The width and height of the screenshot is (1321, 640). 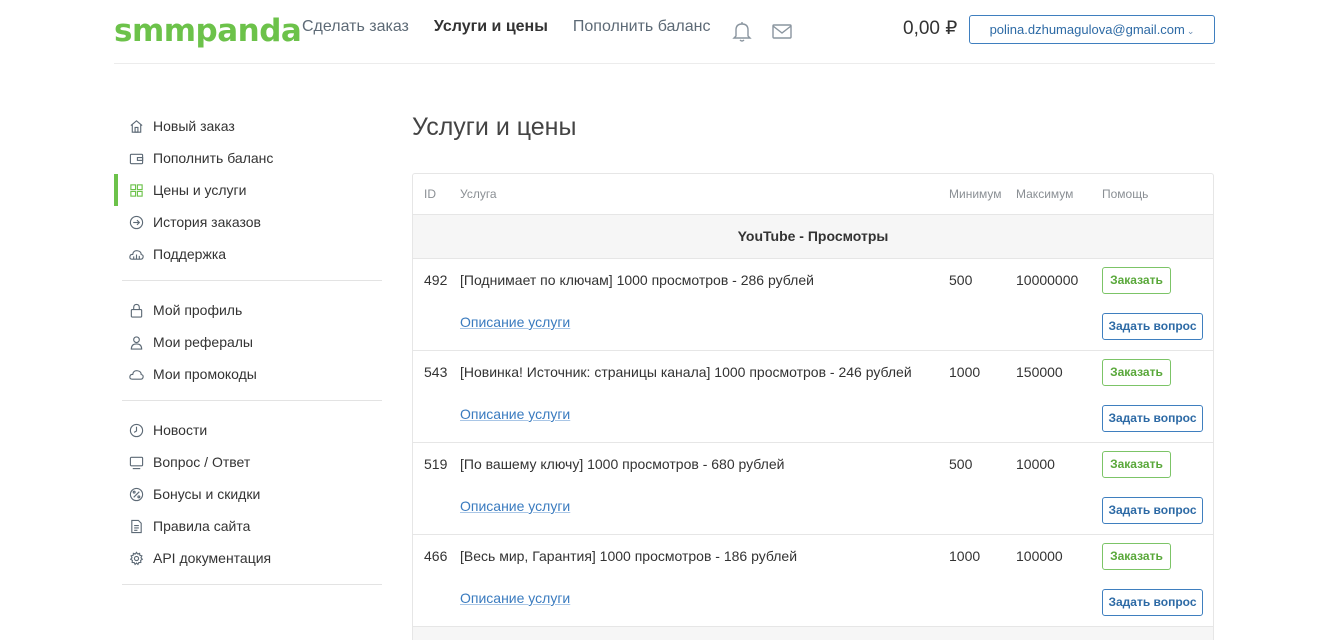 I want to click on sidebar-item-api-docs: API документация, so click(x=252, y=558).